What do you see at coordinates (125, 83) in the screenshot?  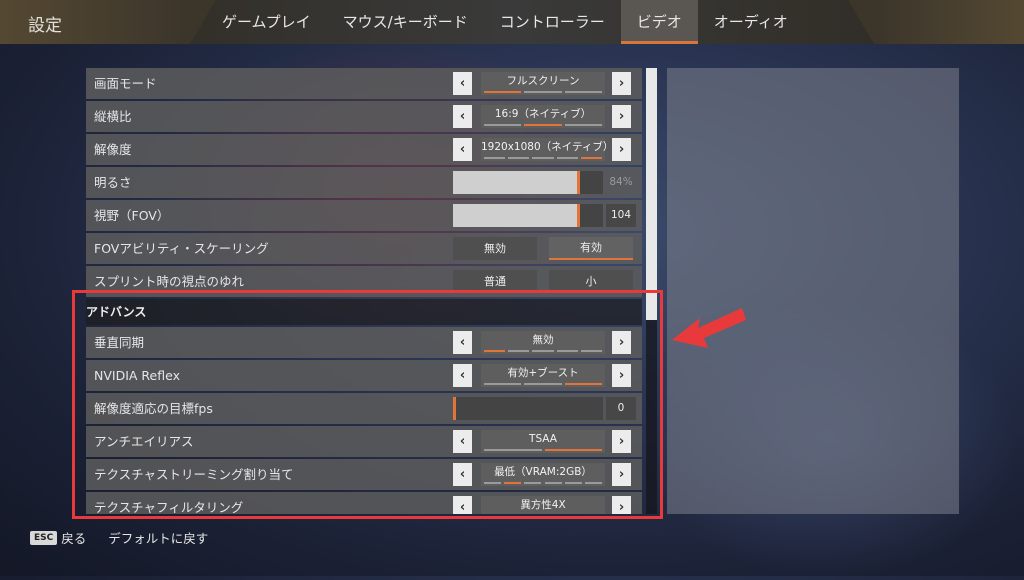 I see `setting-label: 画面モード` at bounding box center [125, 83].